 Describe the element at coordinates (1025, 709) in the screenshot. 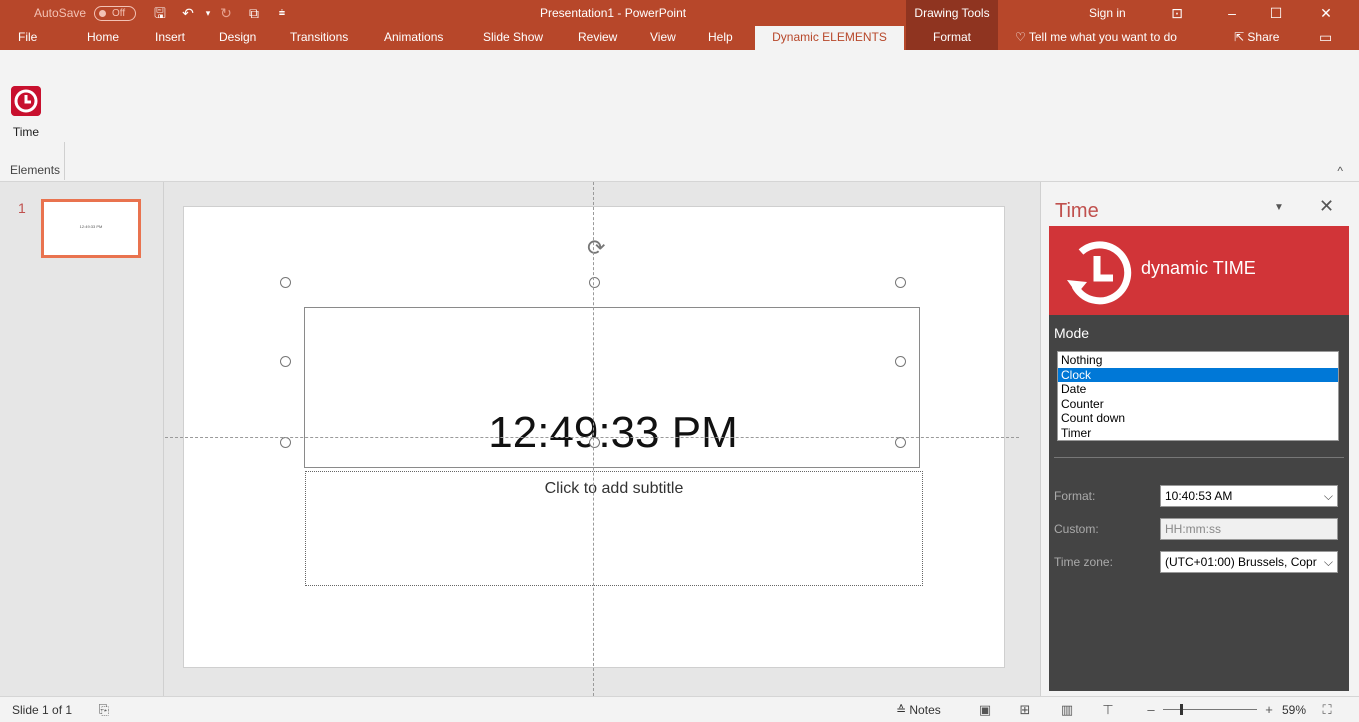

I see `slide-sorter-icon: ⊞` at that location.